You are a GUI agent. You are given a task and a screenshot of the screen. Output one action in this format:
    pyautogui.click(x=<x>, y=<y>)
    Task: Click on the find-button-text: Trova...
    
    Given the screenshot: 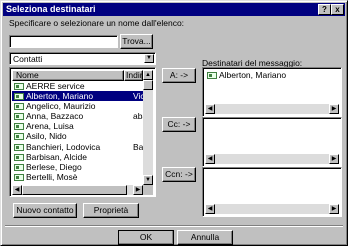 What is the action you would take?
    pyautogui.click(x=136, y=41)
    